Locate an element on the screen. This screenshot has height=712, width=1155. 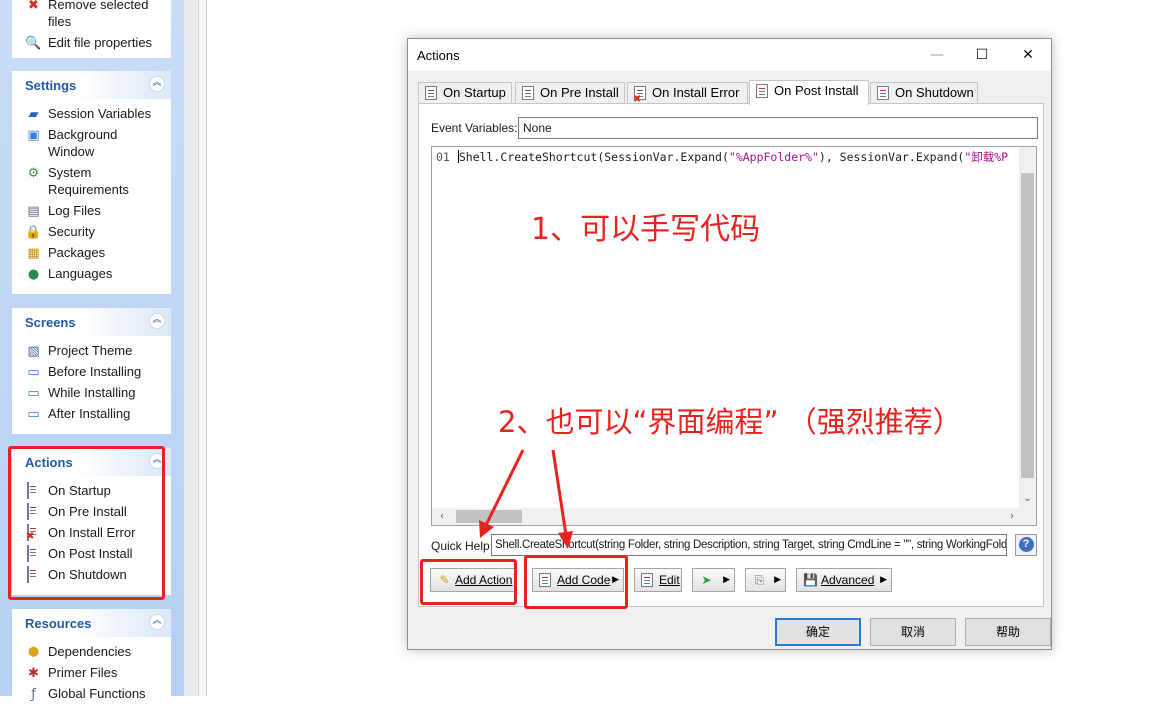
script-error-icon is located at coordinates (639, 98).